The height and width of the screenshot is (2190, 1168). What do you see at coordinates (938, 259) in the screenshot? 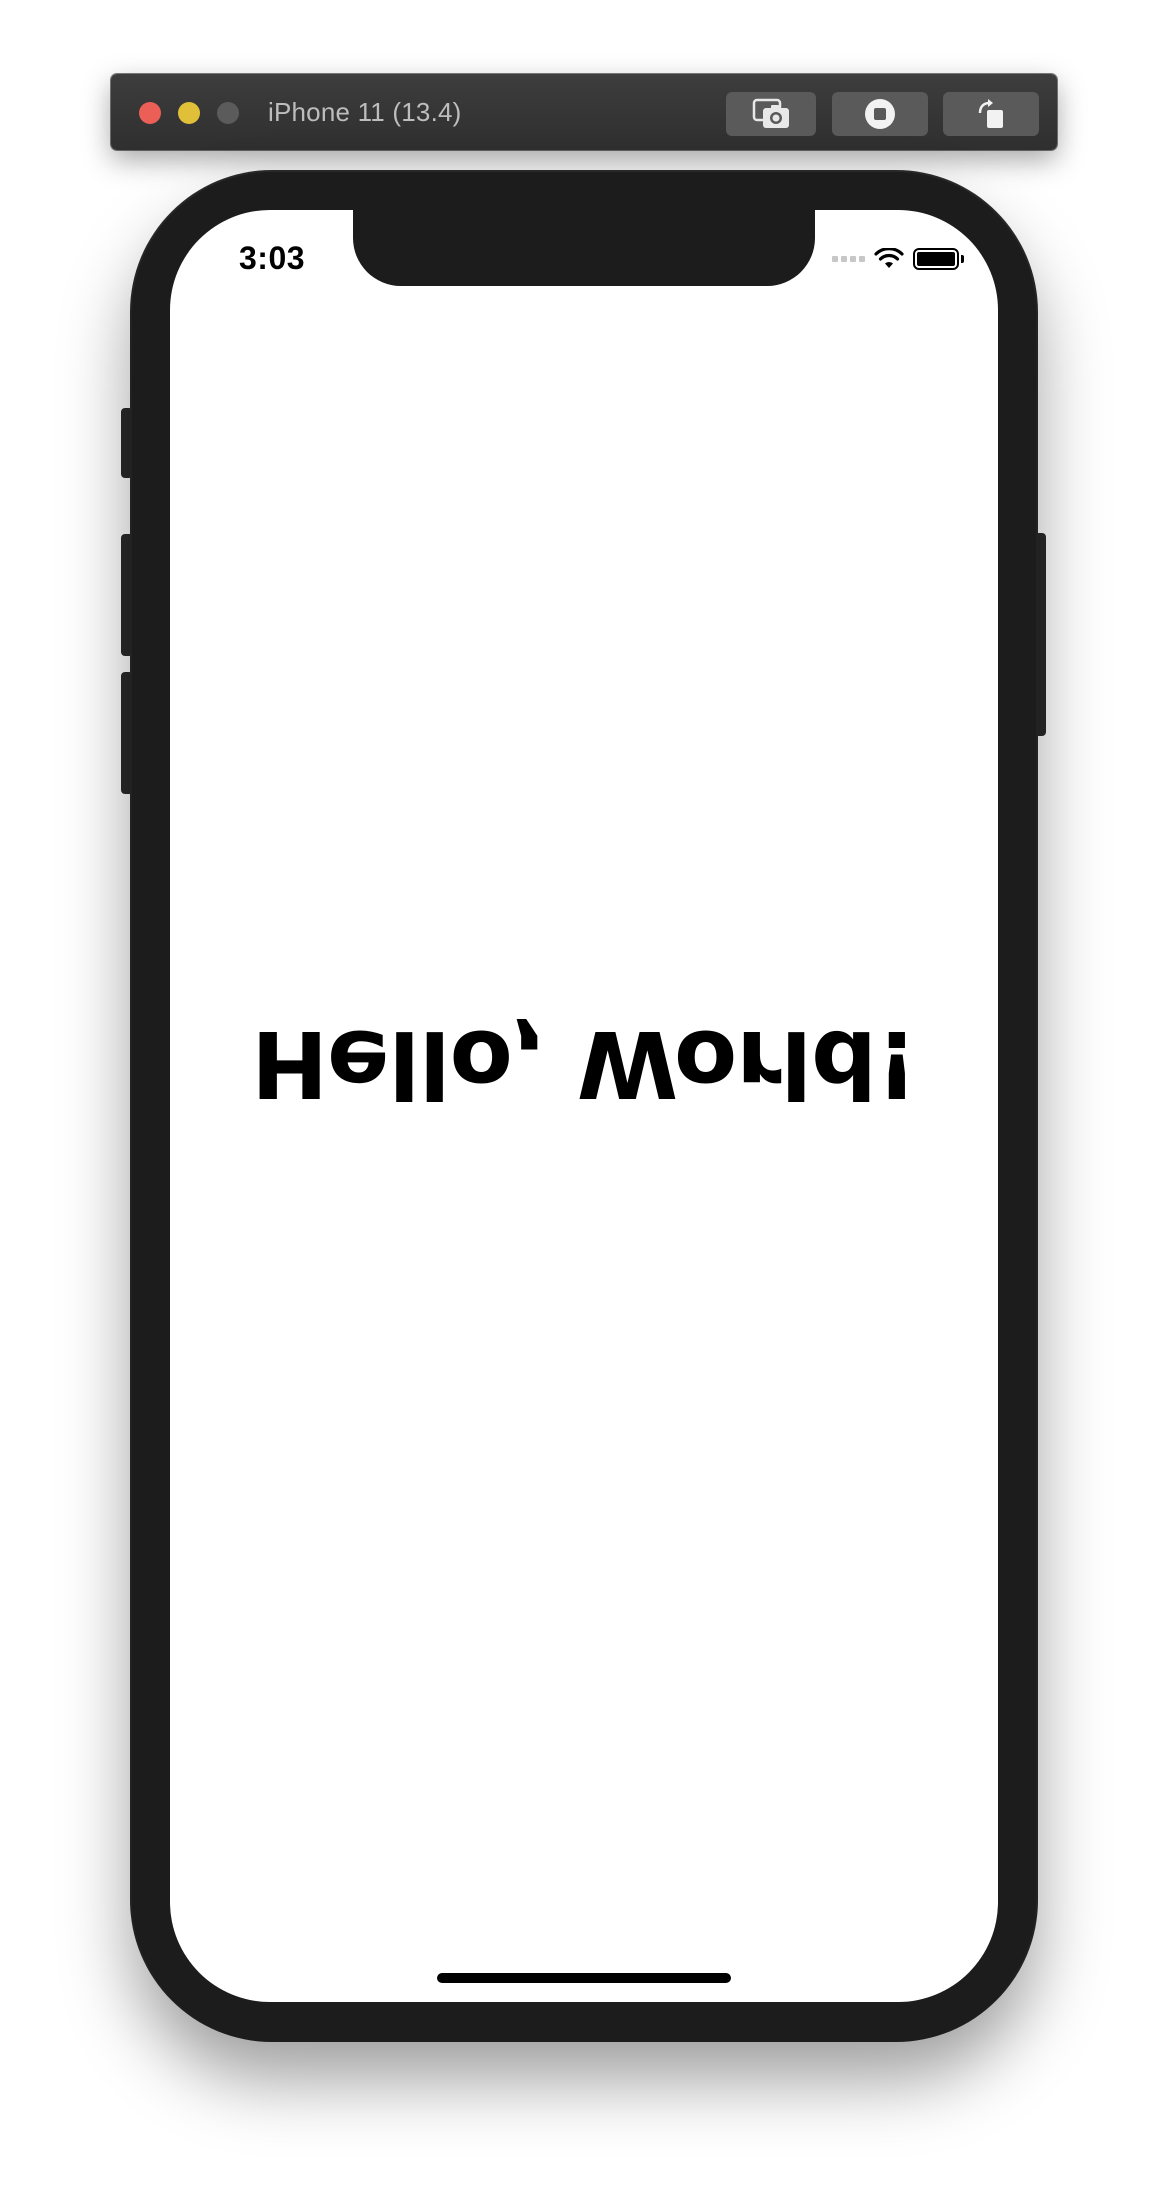
I see `battery-icon` at bounding box center [938, 259].